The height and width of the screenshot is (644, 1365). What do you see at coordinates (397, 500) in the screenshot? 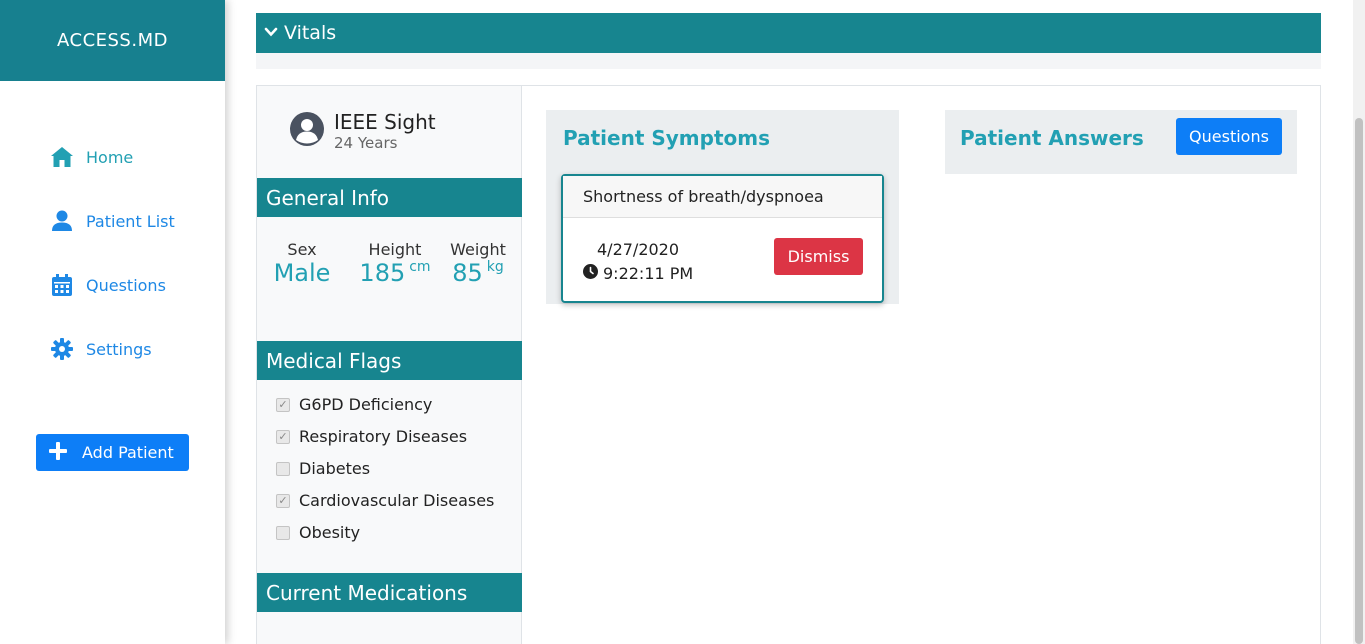
I see `flag-label: Cardiovascular Diseases` at bounding box center [397, 500].